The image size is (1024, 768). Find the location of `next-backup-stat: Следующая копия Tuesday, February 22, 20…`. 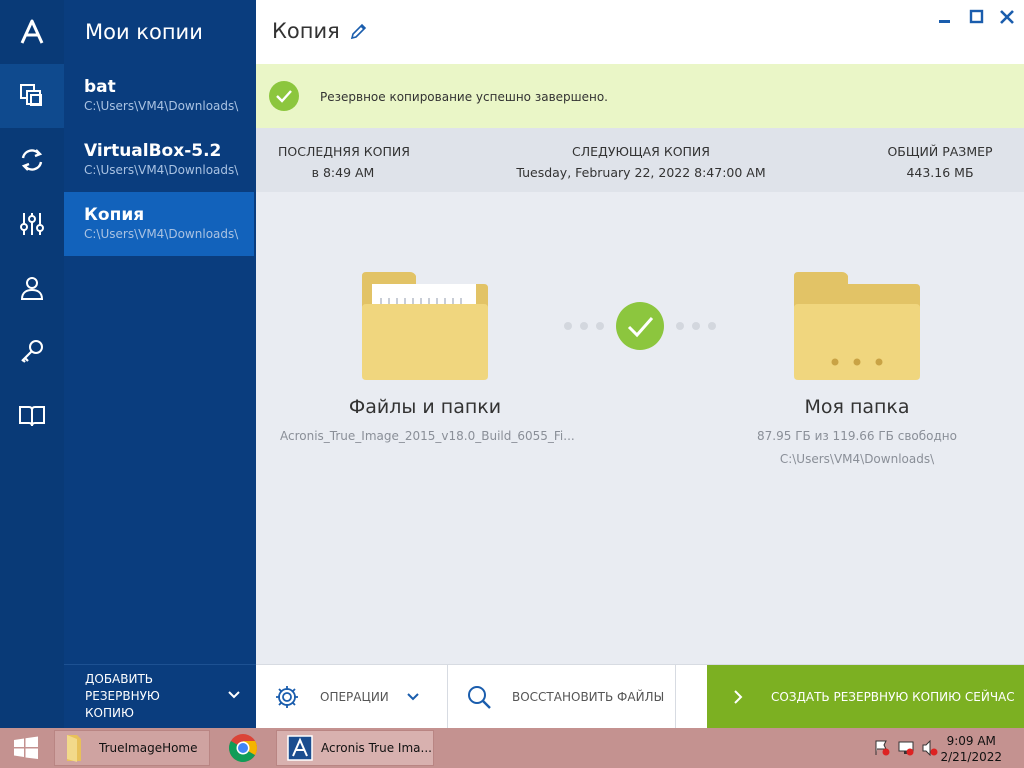

next-backup-stat: Следующая копия Tuesday, February 22, 20… is located at coordinates (641, 162).